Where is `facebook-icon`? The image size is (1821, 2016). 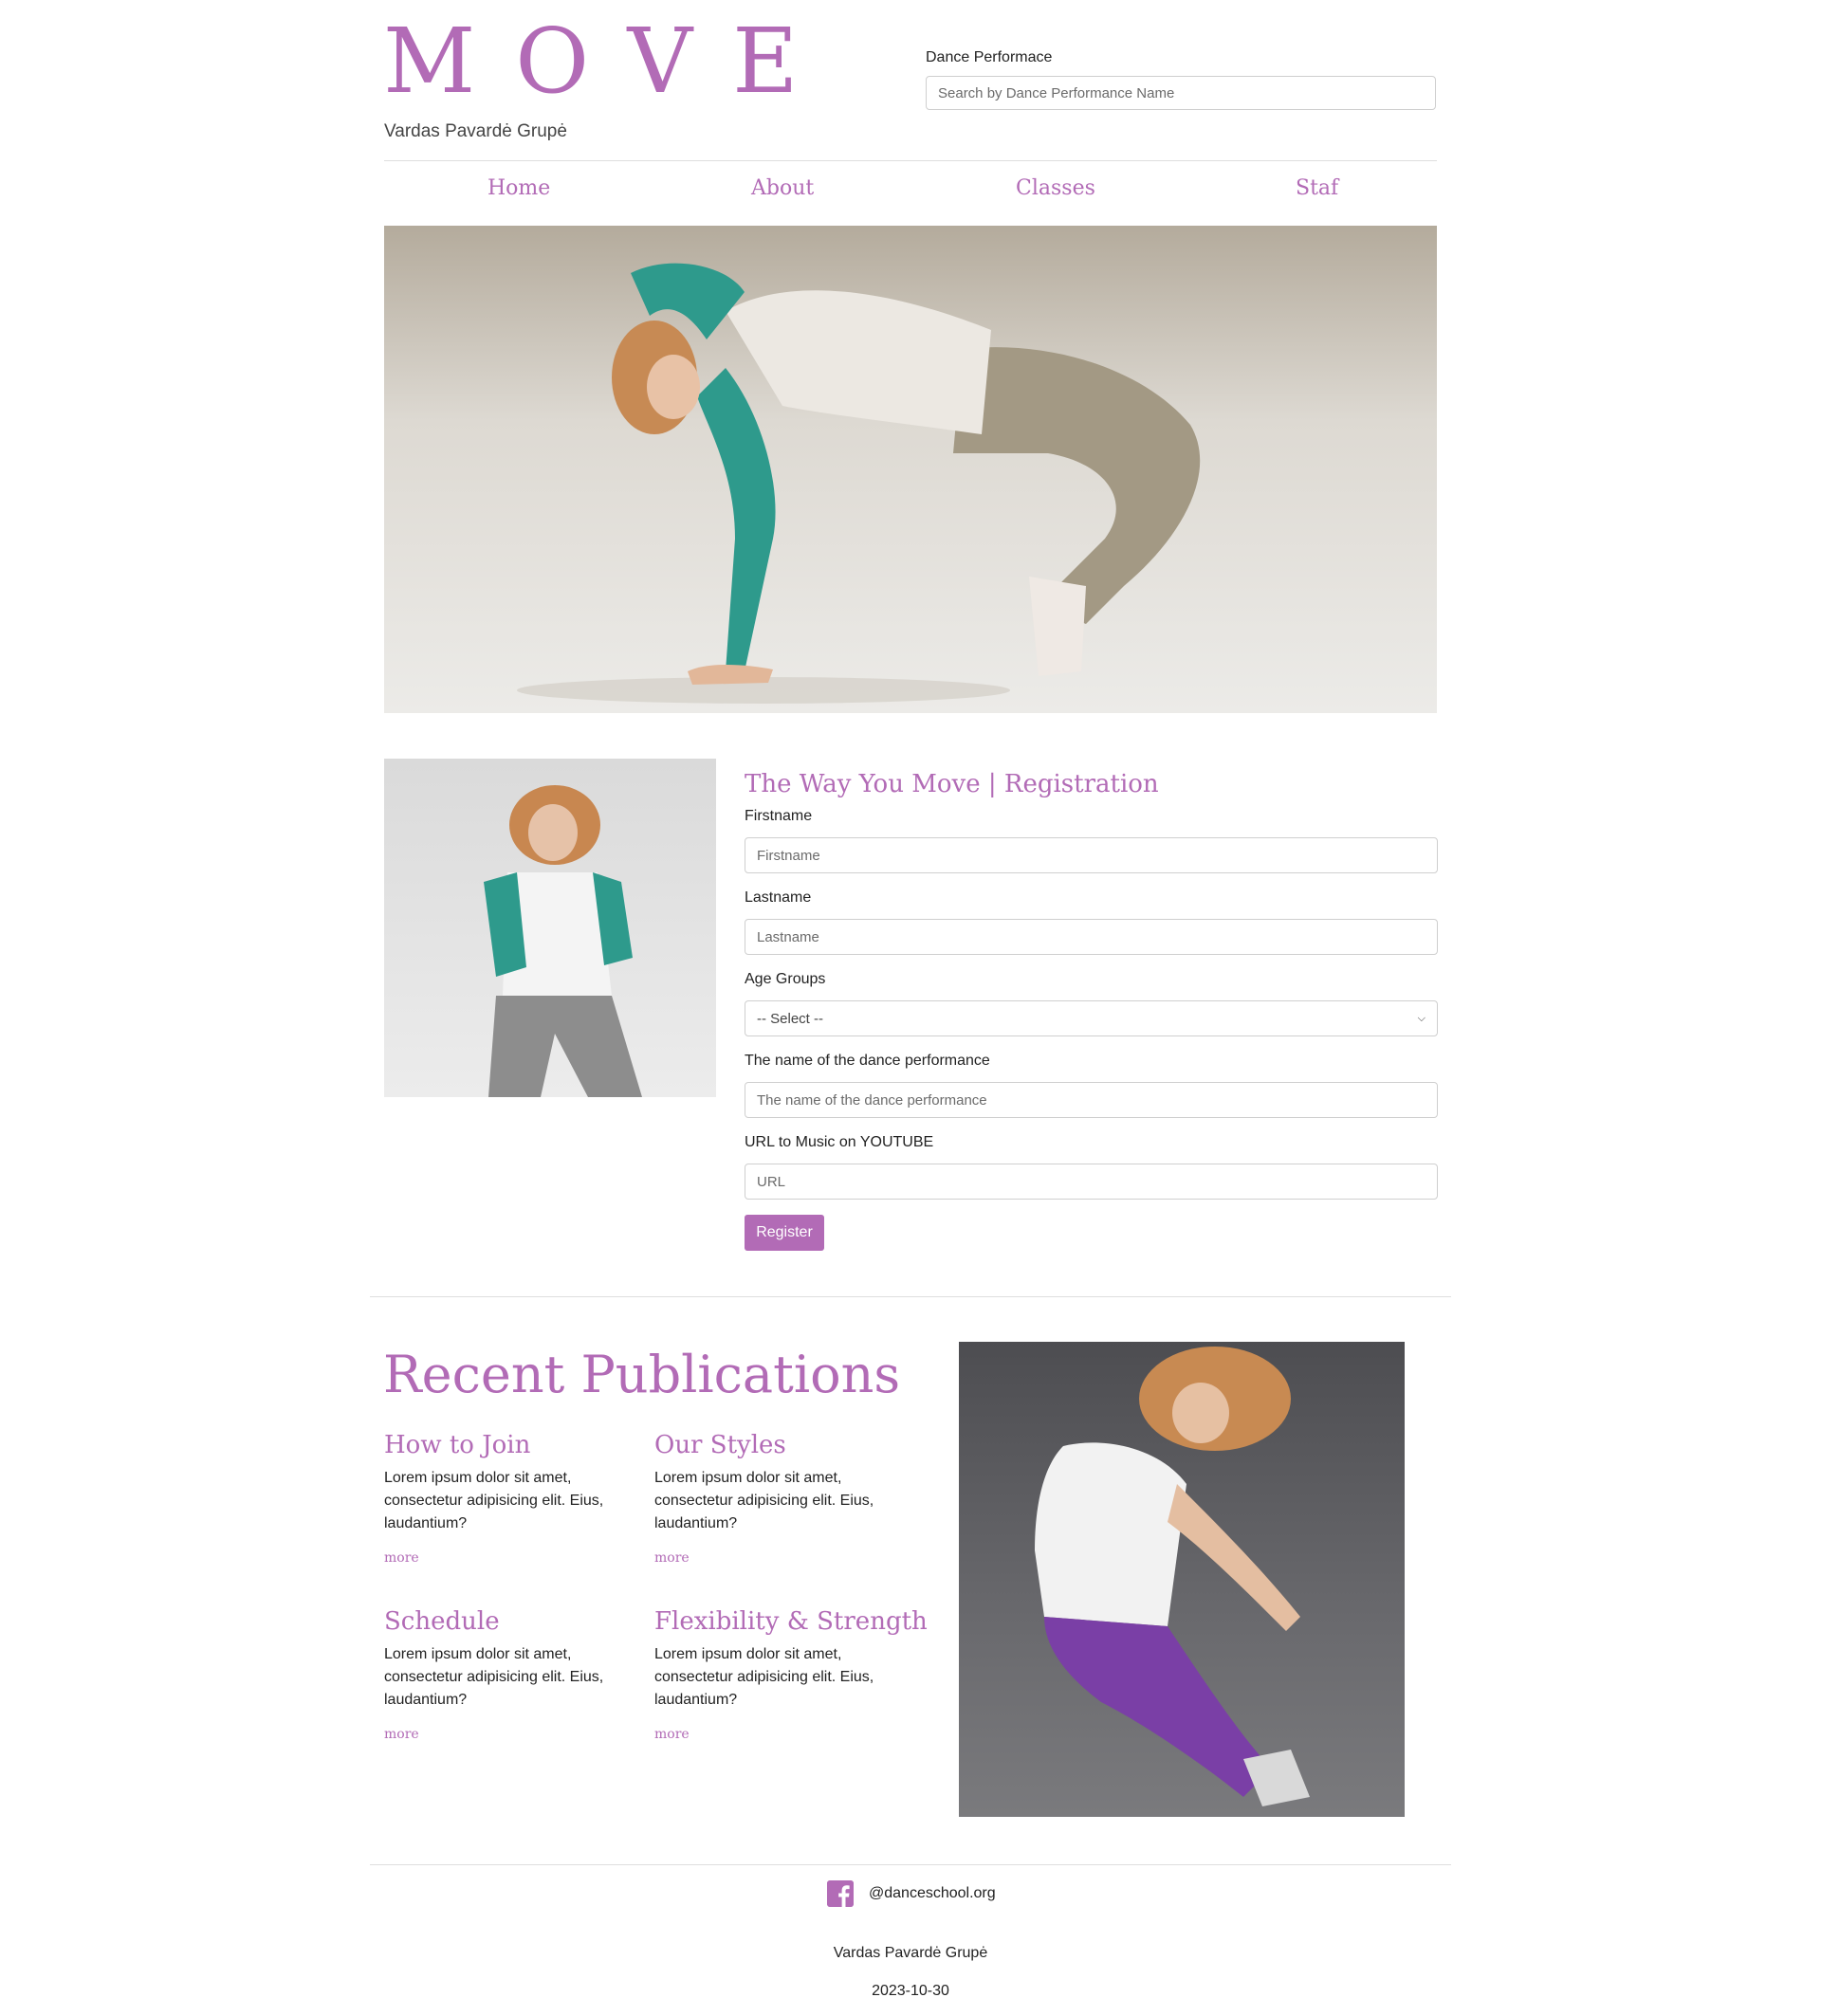
facebook-icon is located at coordinates (840, 1893).